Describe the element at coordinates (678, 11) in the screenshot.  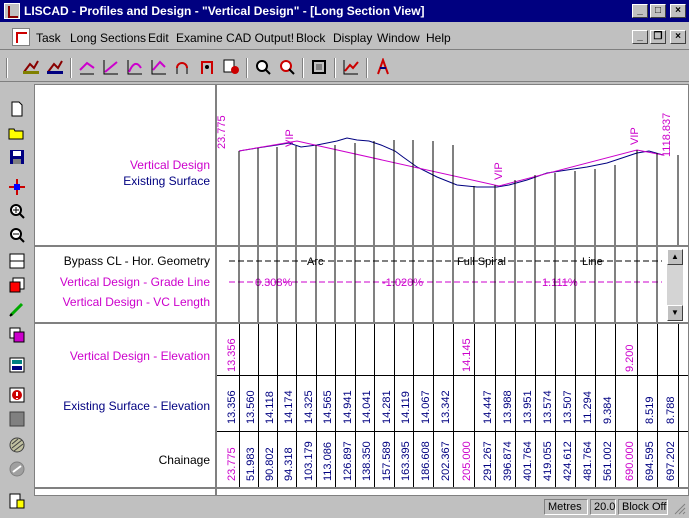
I see `close-button: ×` at that location.